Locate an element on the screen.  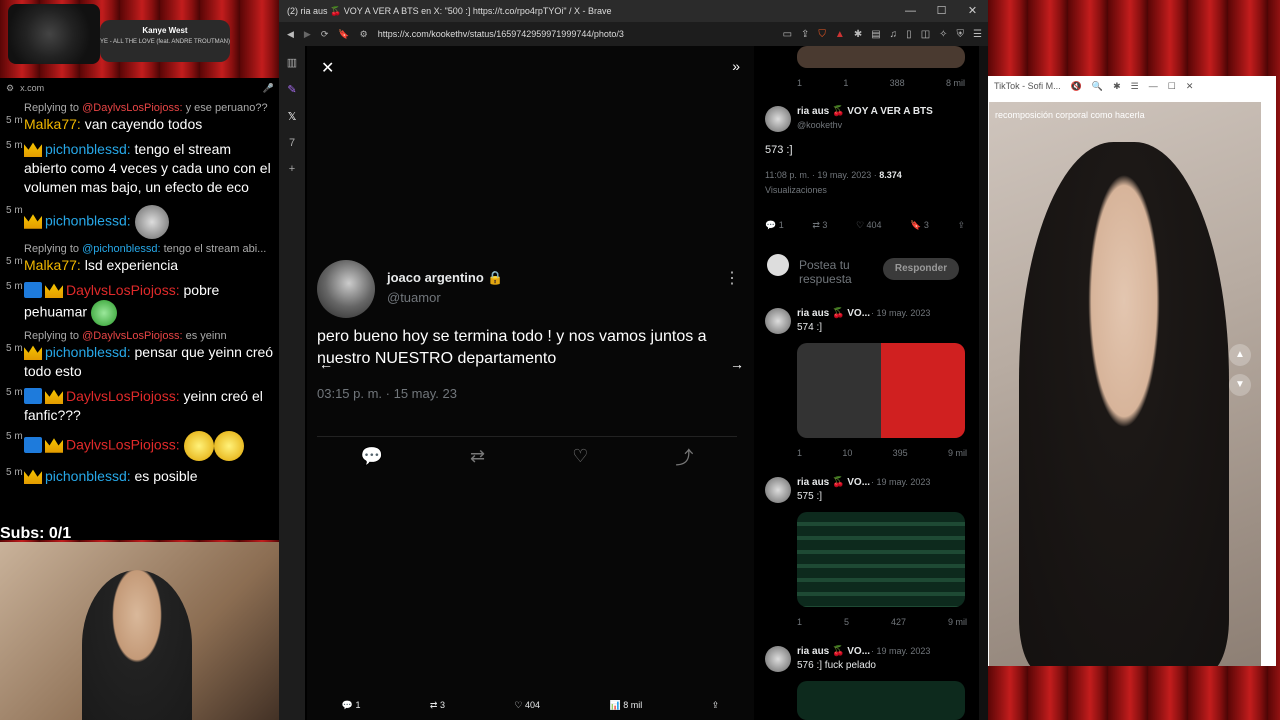
chat-username: Malka77: is located at coordinates (52, 124).